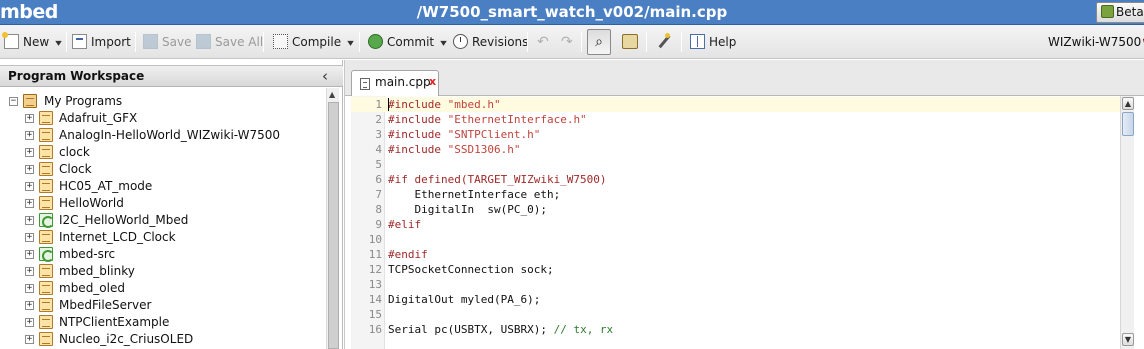  I want to click on save-icon, so click(150, 41).